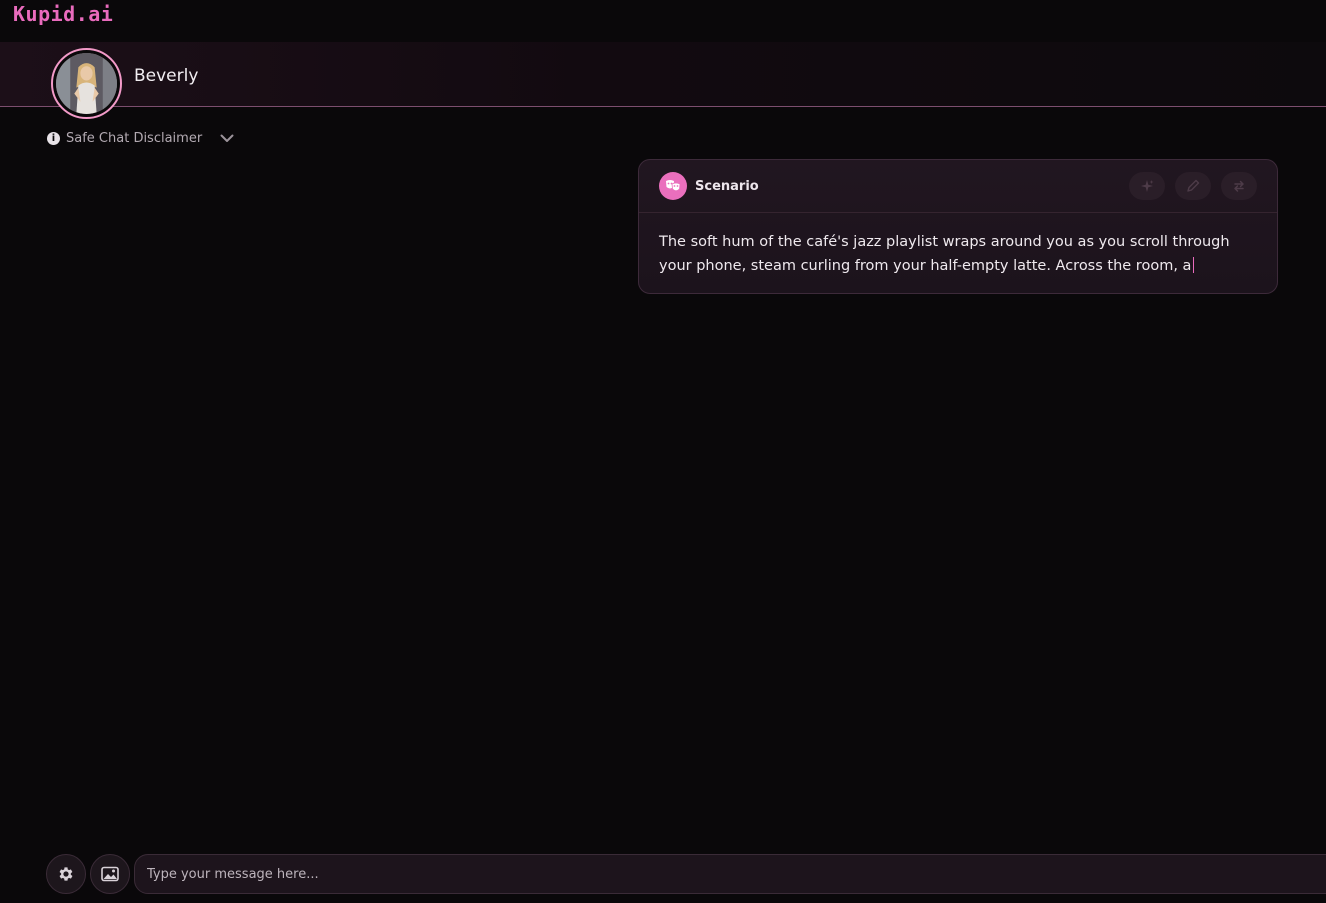 The height and width of the screenshot is (903, 1326). I want to click on info-icon: i, so click(53, 138).